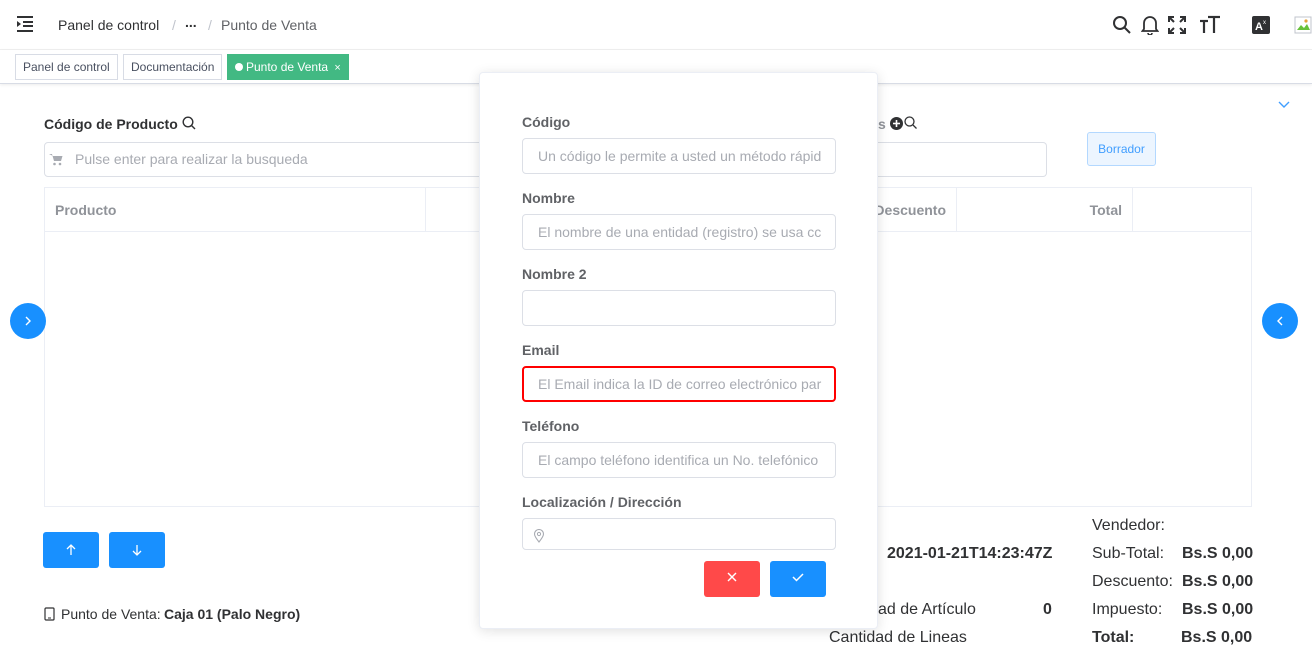 The image size is (1312, 661). I want to click on nombre2-label: Nombre 2, so click(554, 274).